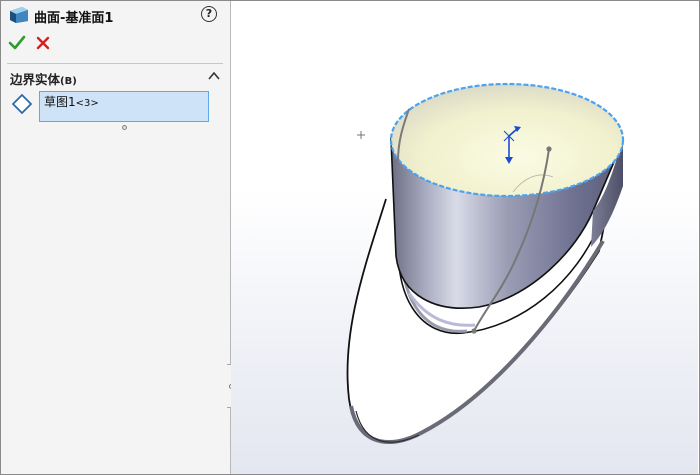  I want to click on list-item: 草图1<3>, so click(126, 101).